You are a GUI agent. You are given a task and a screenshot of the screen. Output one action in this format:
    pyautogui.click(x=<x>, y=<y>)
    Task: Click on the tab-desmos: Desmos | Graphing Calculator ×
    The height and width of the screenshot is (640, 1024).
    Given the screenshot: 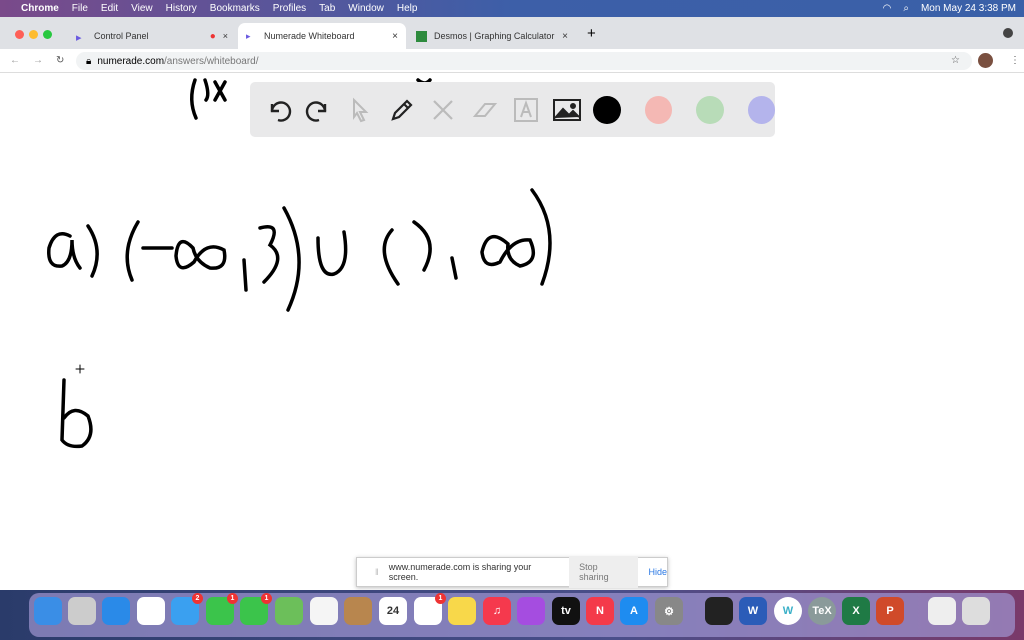 What is the action you would take?
    pyautogui.click(x=492, y=36)
    